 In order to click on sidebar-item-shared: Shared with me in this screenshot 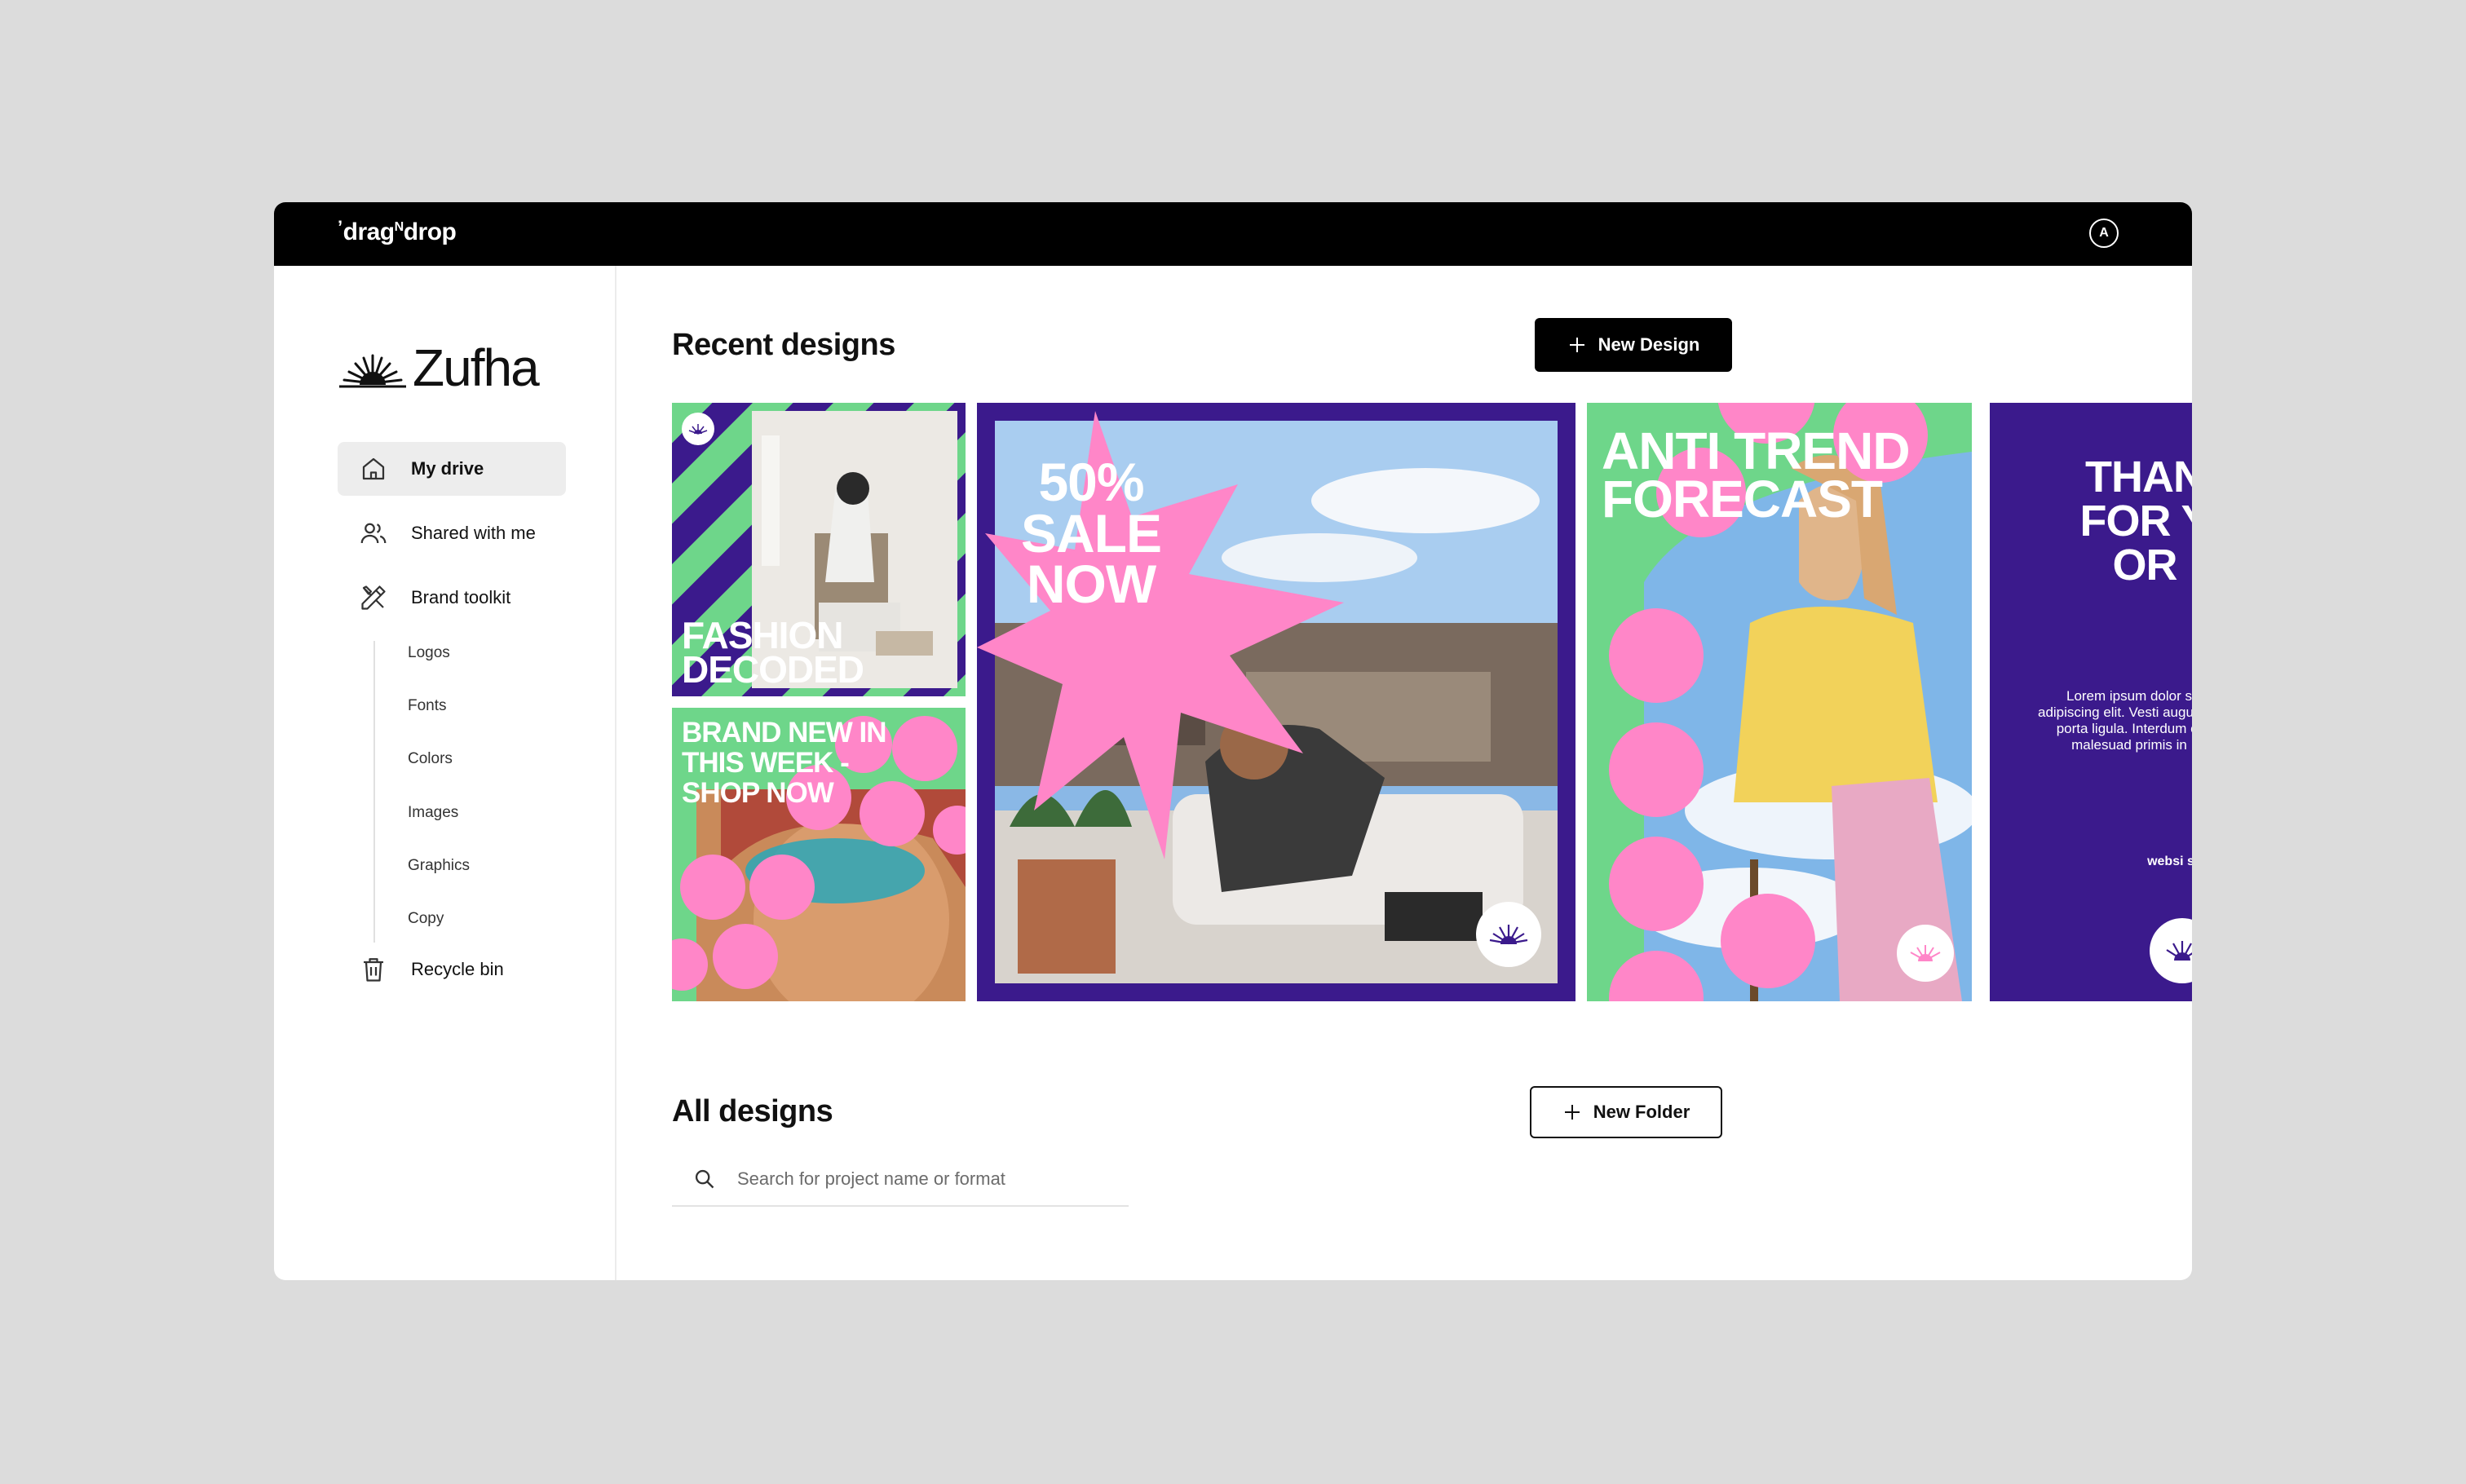, I will do `click(452, 533)`.